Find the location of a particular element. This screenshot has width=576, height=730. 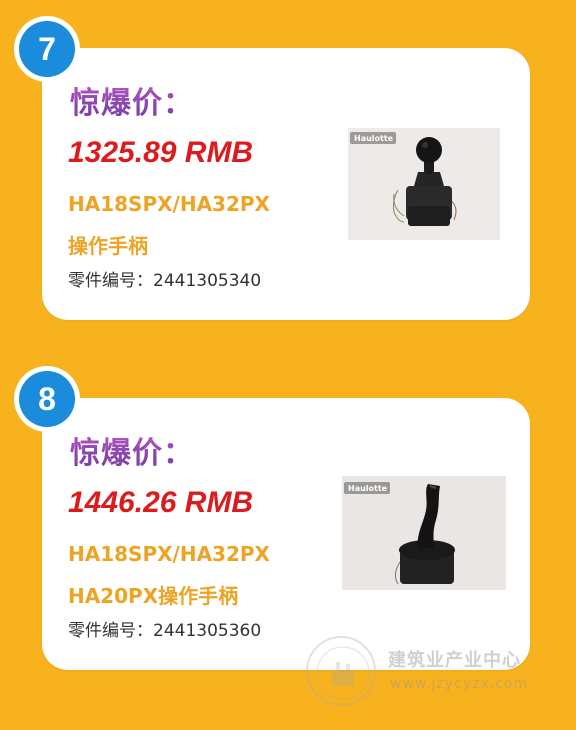

item-number: 8 is located at coordinates (47, 399).